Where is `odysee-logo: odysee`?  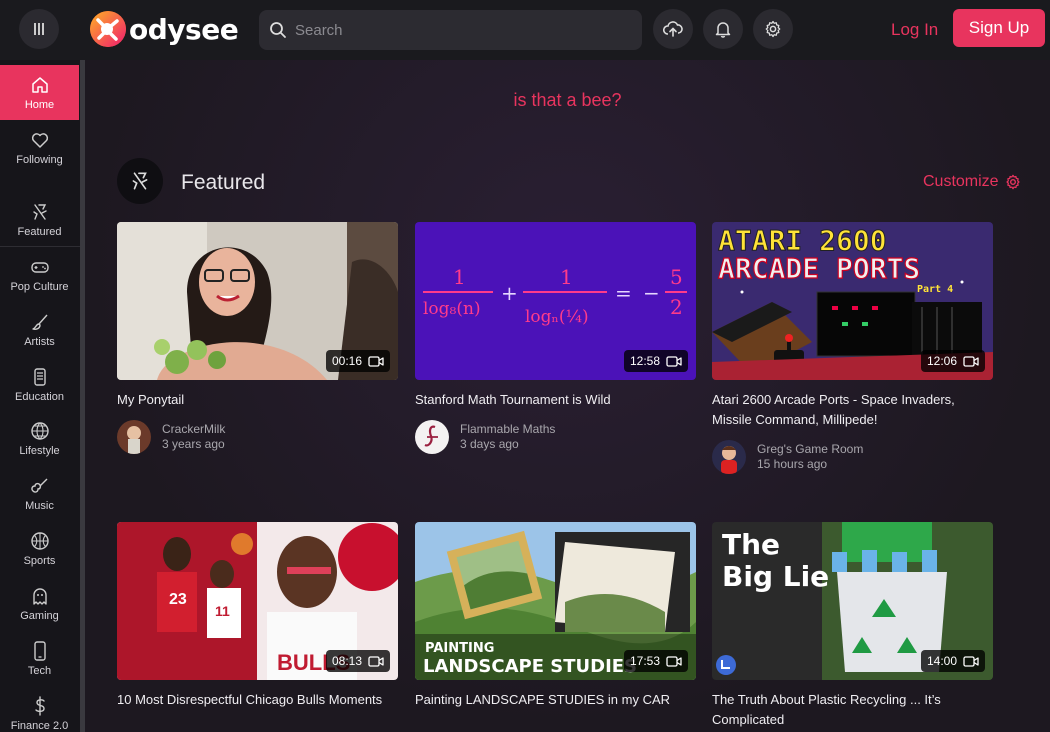 odysee-logo: odysee is located at coordinates (164, 29).